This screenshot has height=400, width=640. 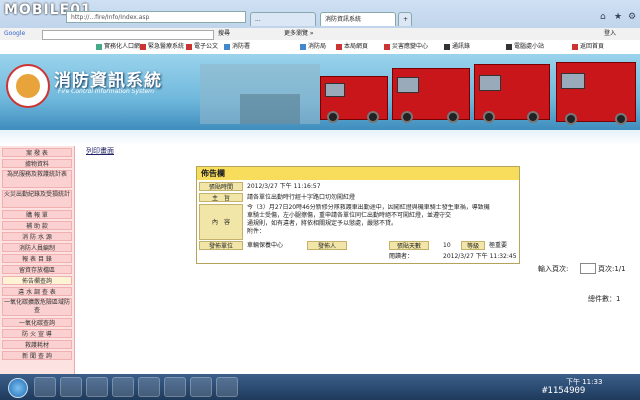 What do you see at coordinates (97, 387) in the screenshot?
I see `media-icon` at bounding box center [97, 387].